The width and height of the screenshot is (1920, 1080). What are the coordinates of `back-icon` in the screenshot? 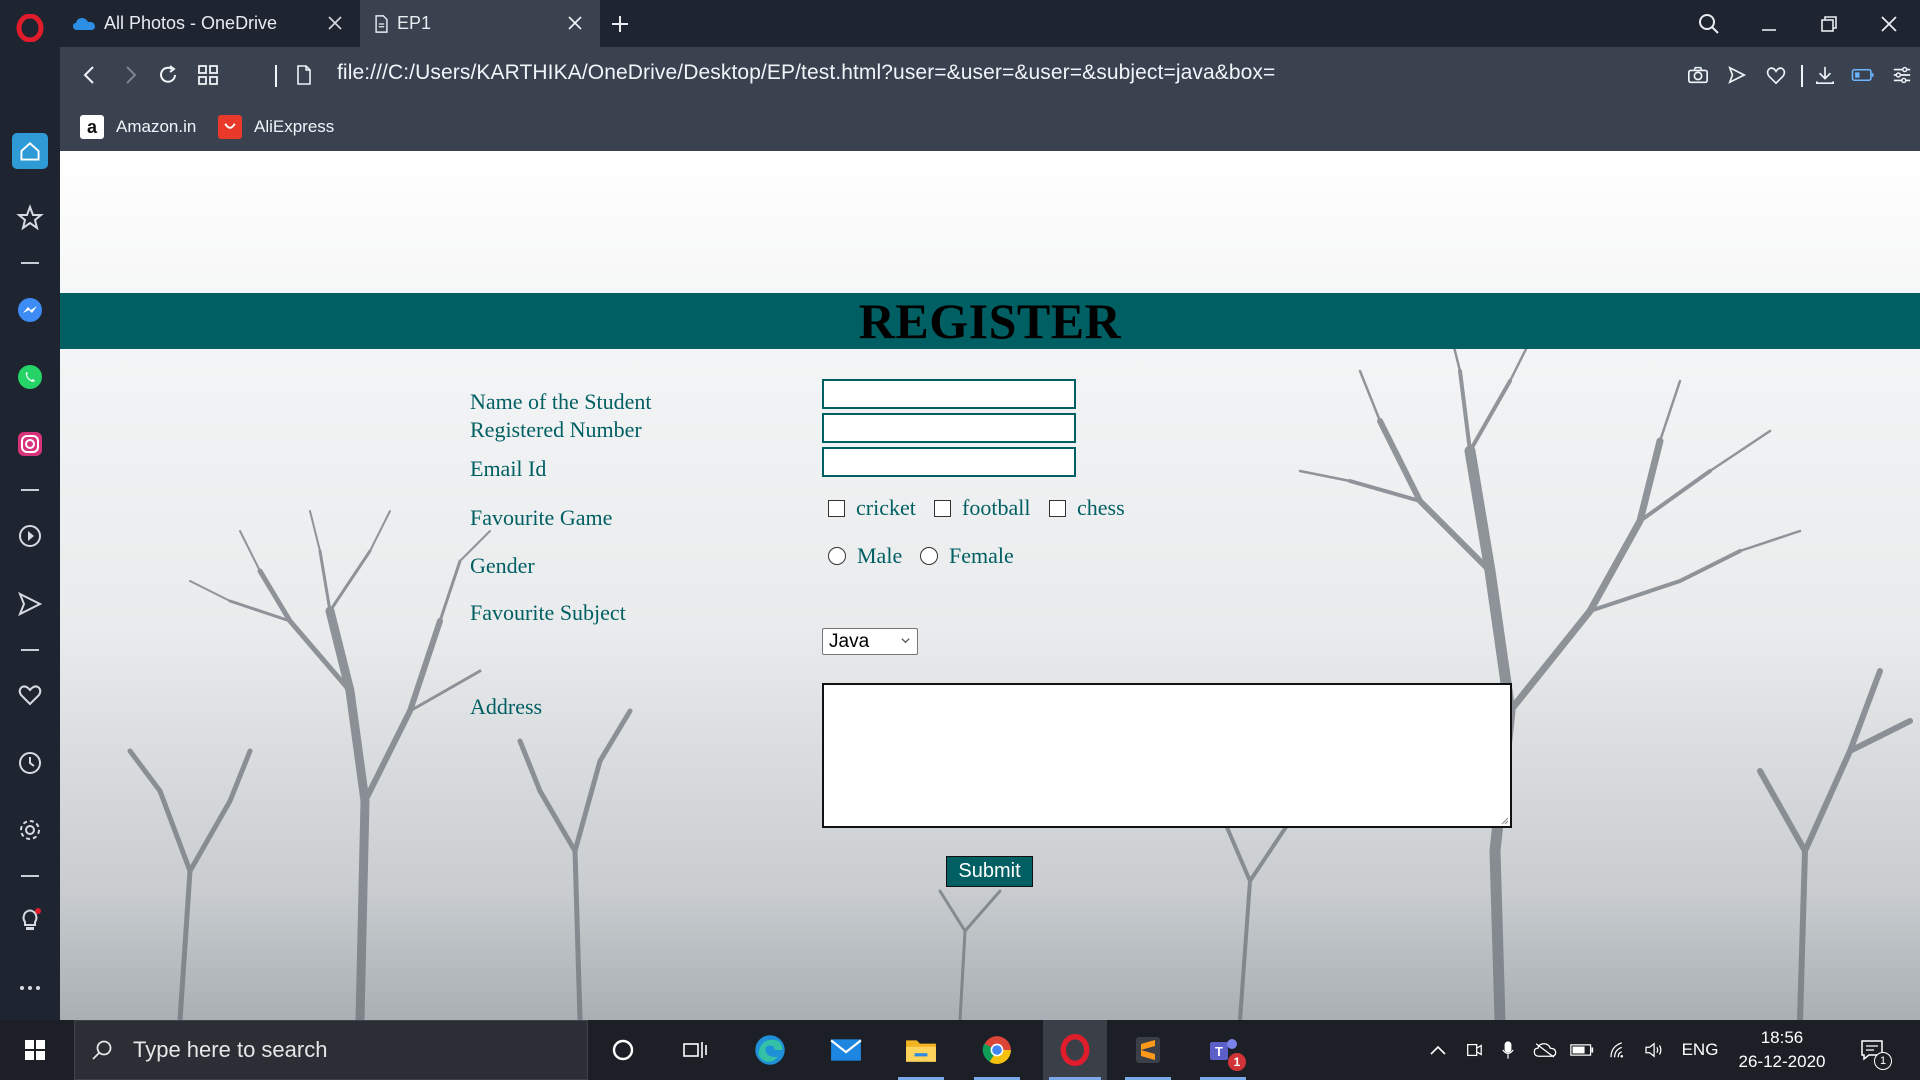 It's located at (90, 75).